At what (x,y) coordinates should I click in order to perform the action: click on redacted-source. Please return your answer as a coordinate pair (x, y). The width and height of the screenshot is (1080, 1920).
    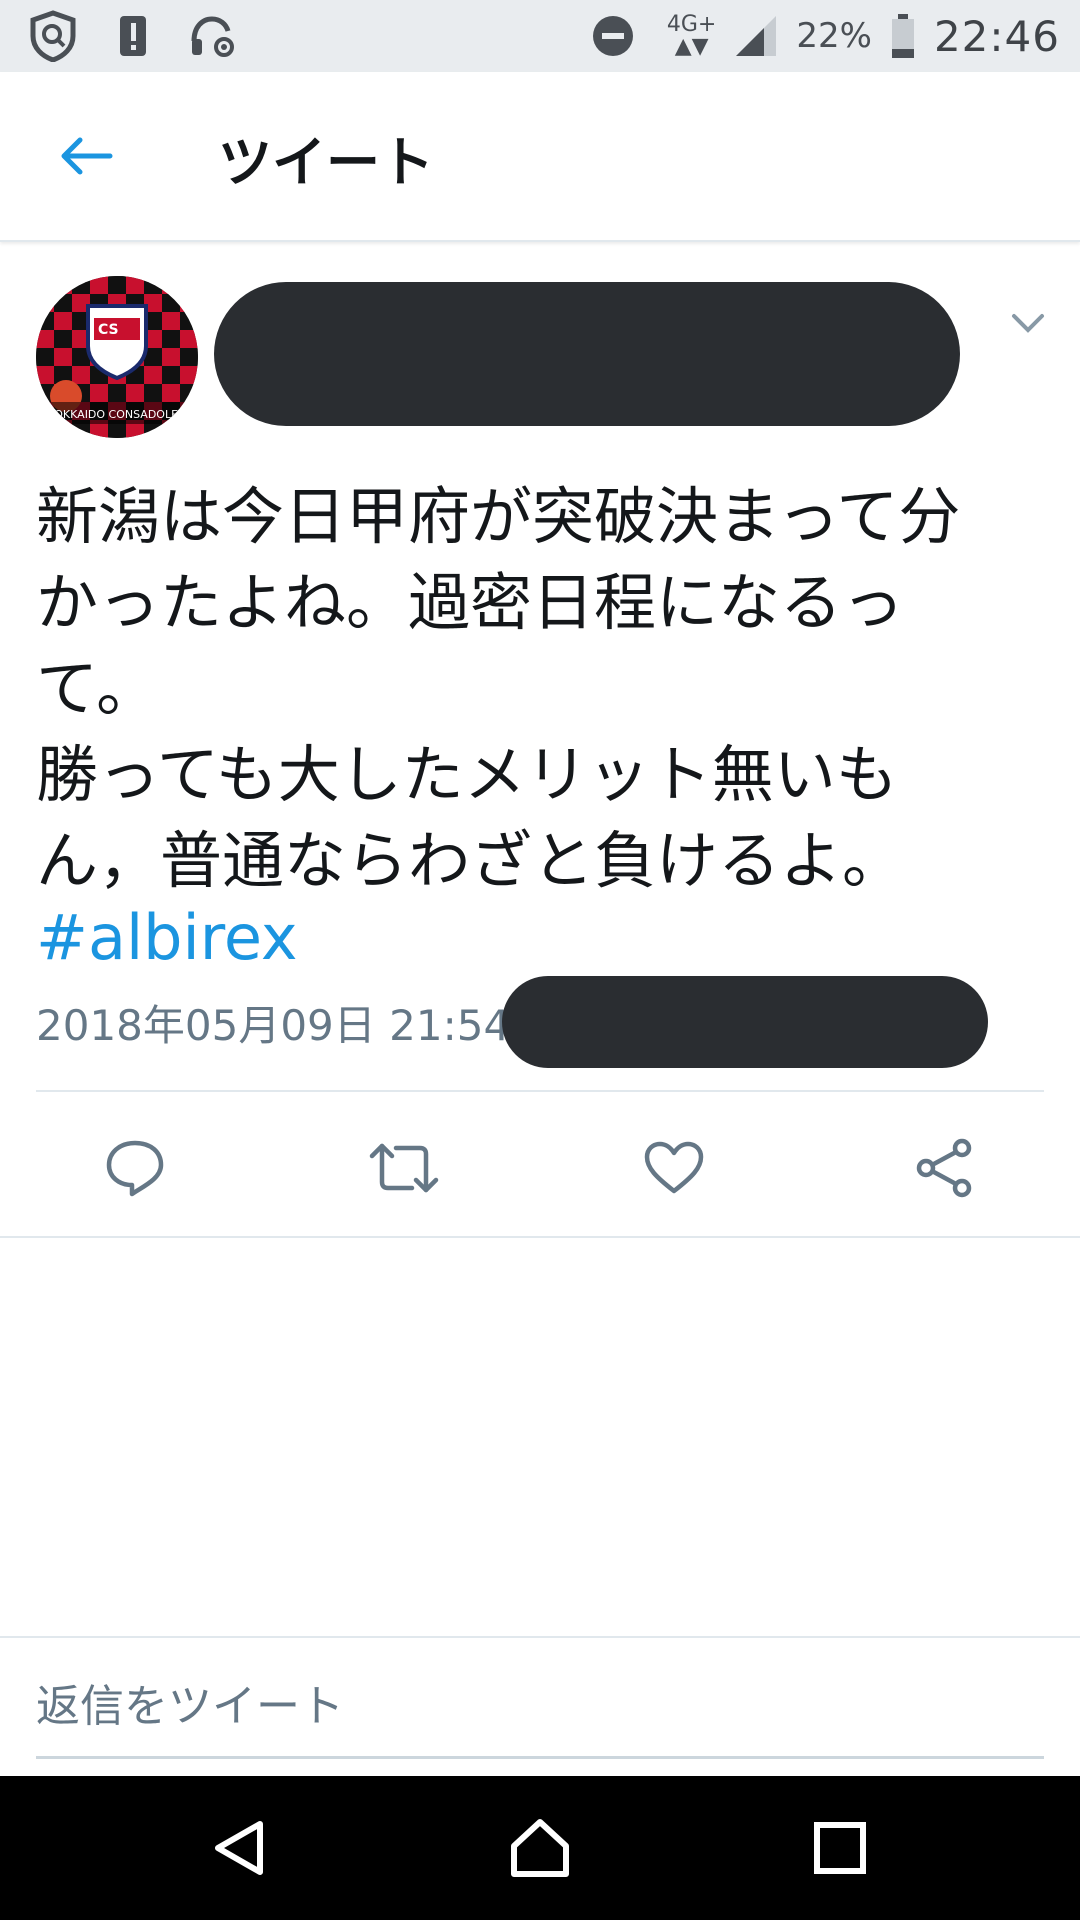
    Looking at the image, I should click on (745, 1022).